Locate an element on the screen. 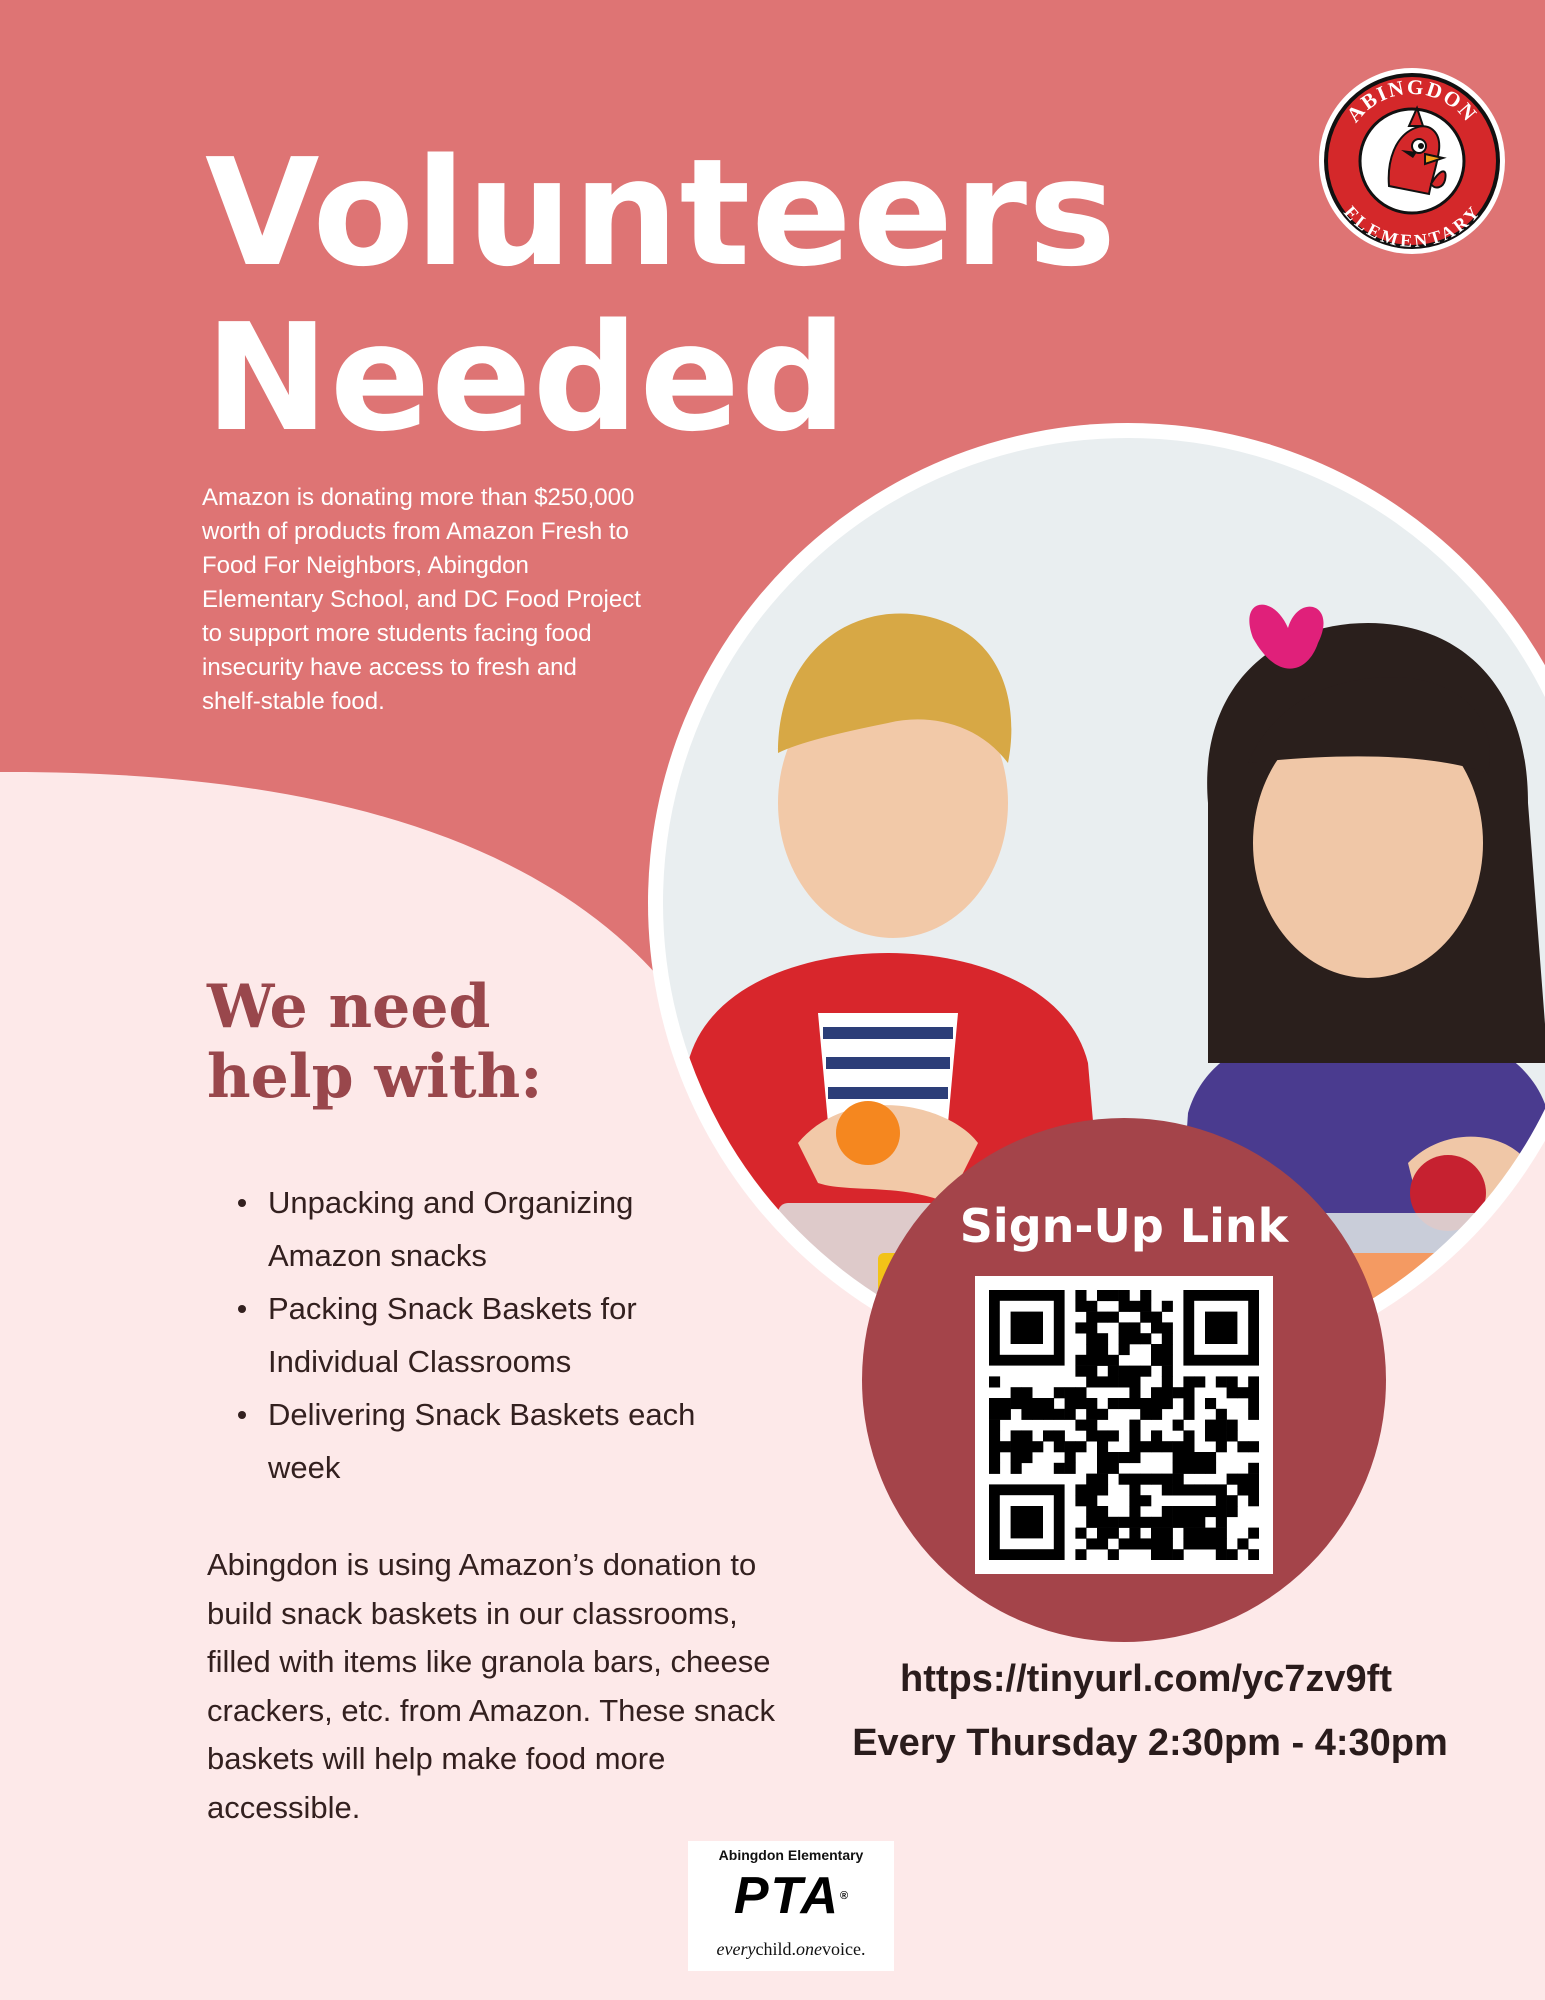  help-heading-line-1: We need is located at coordinates (349, 1007).